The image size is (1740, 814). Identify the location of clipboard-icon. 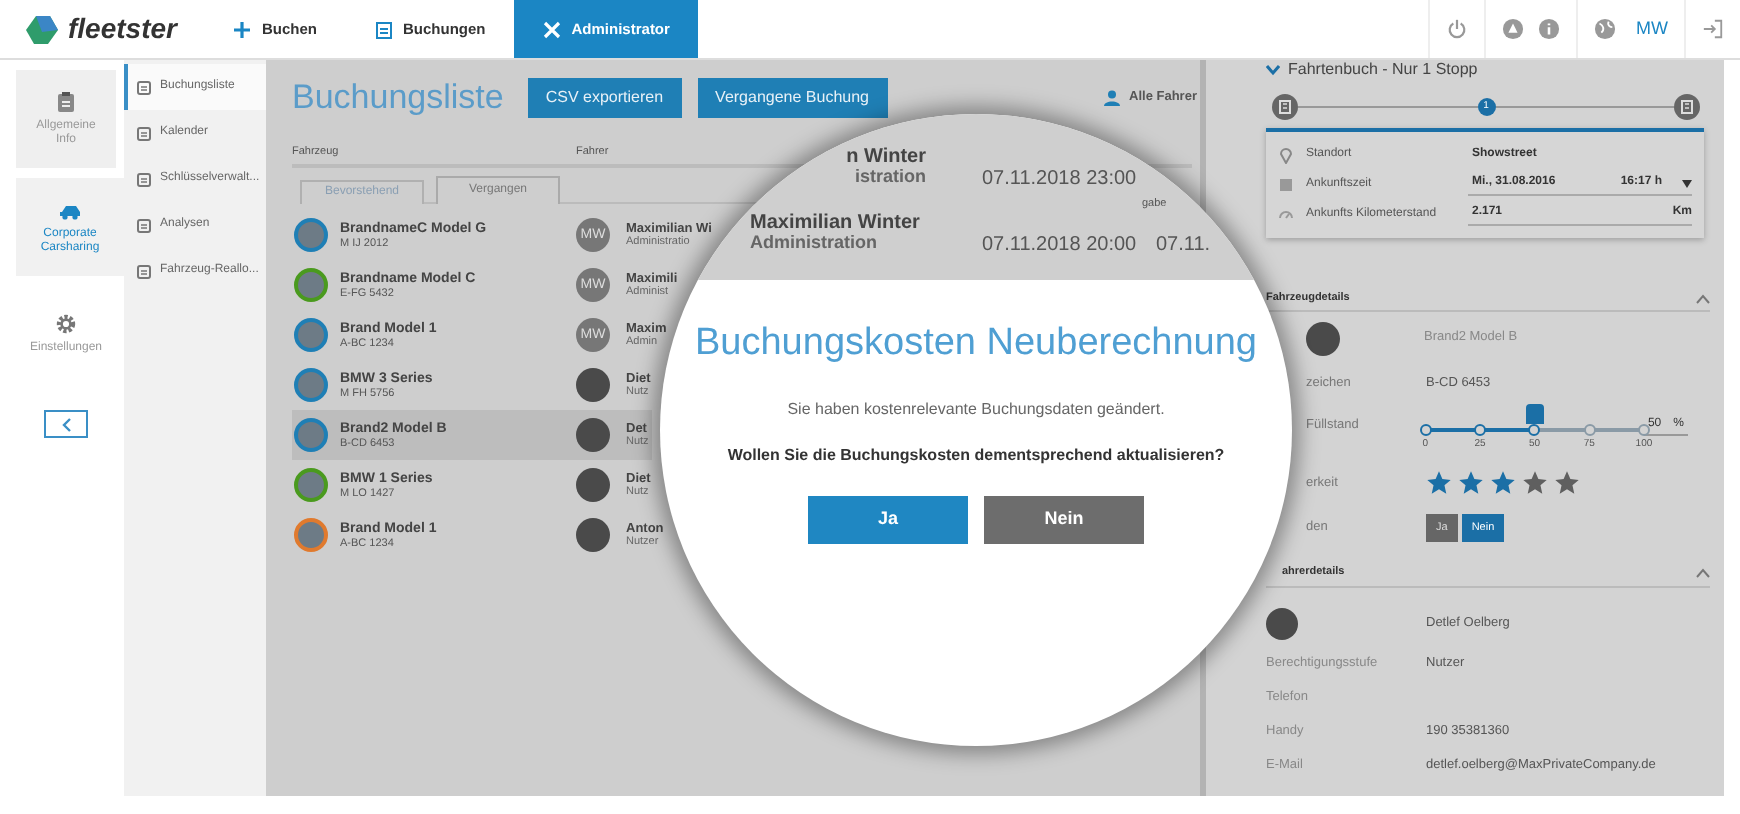
(66, 101).